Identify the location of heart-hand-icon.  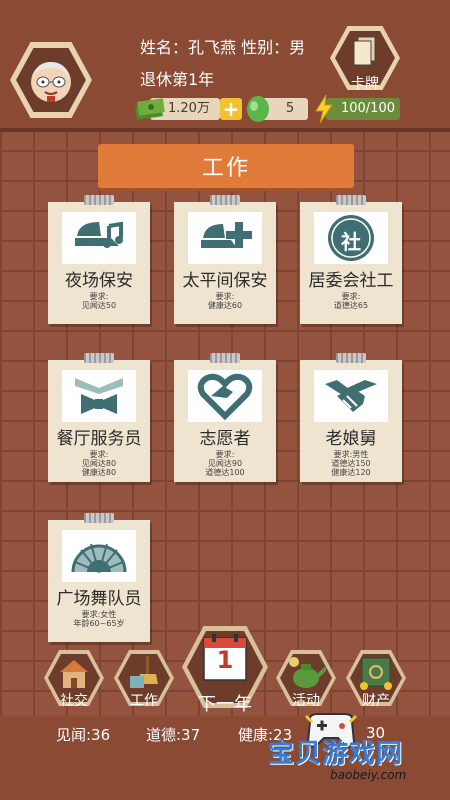
(225, 396).